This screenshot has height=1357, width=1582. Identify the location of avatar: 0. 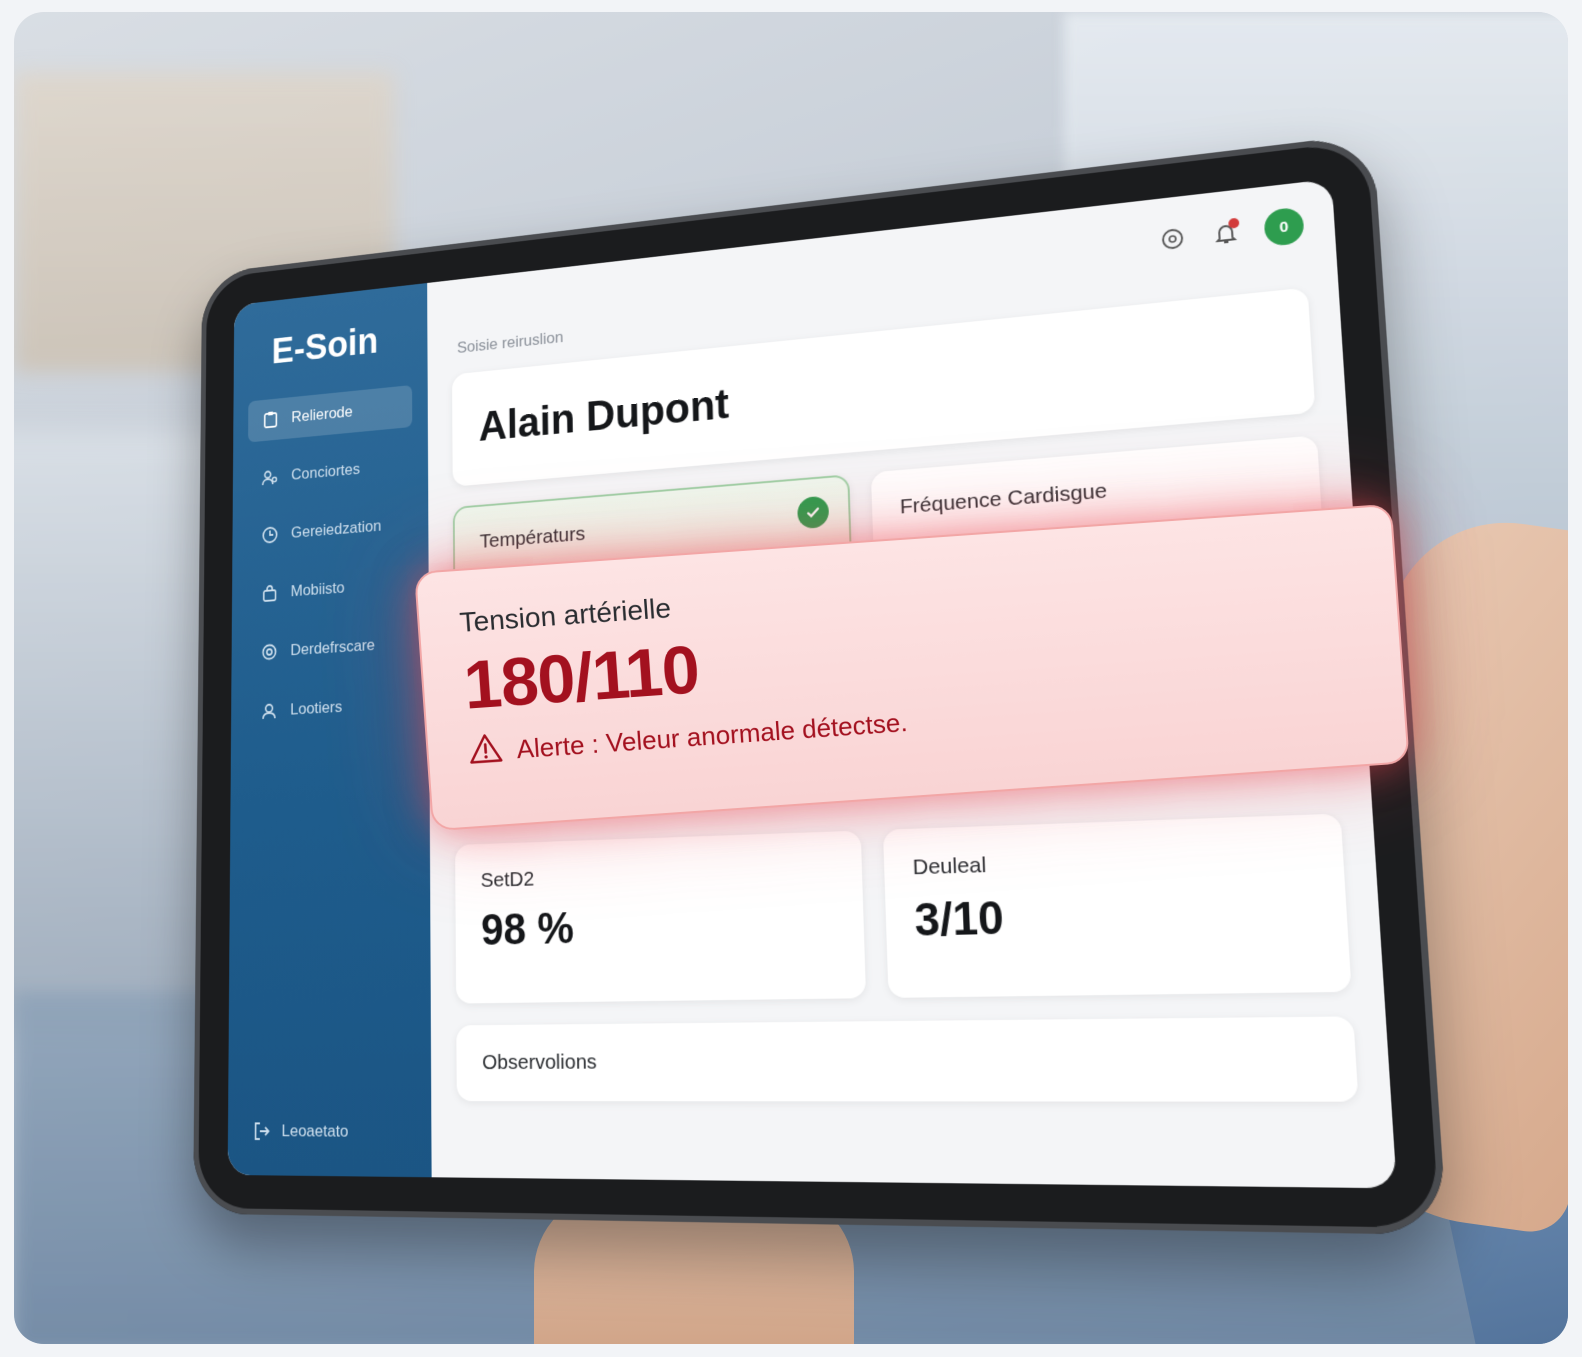
(1284, 227).